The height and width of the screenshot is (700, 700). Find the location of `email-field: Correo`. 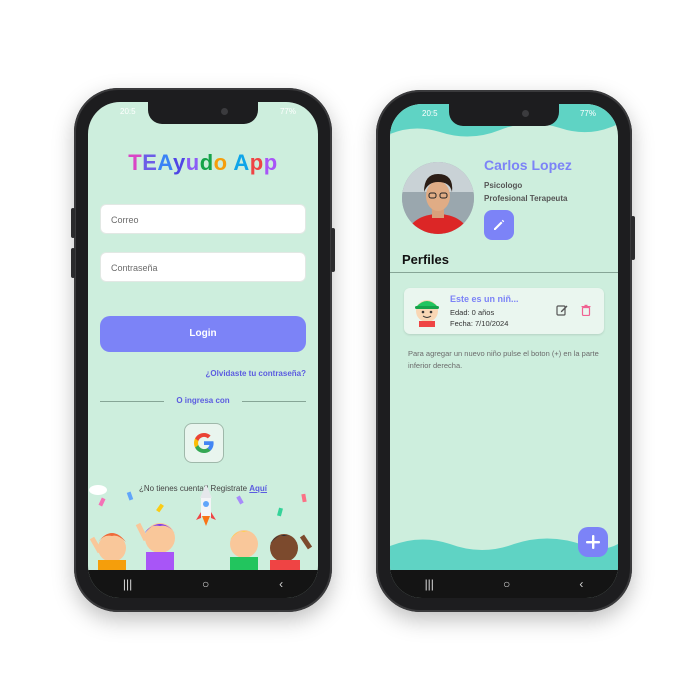

email-field: Correo is located at coordinates (203, 219).